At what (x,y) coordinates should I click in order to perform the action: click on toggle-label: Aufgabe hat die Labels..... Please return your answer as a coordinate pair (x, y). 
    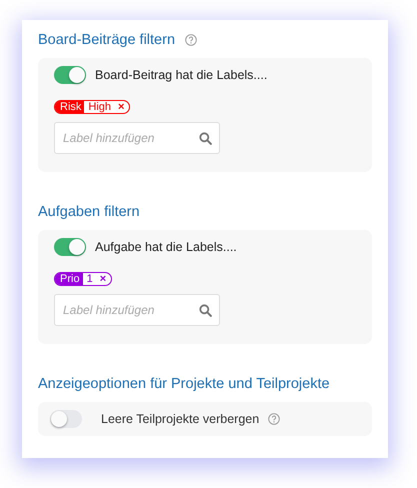
    Looking at the image, I should click on (166, 247).